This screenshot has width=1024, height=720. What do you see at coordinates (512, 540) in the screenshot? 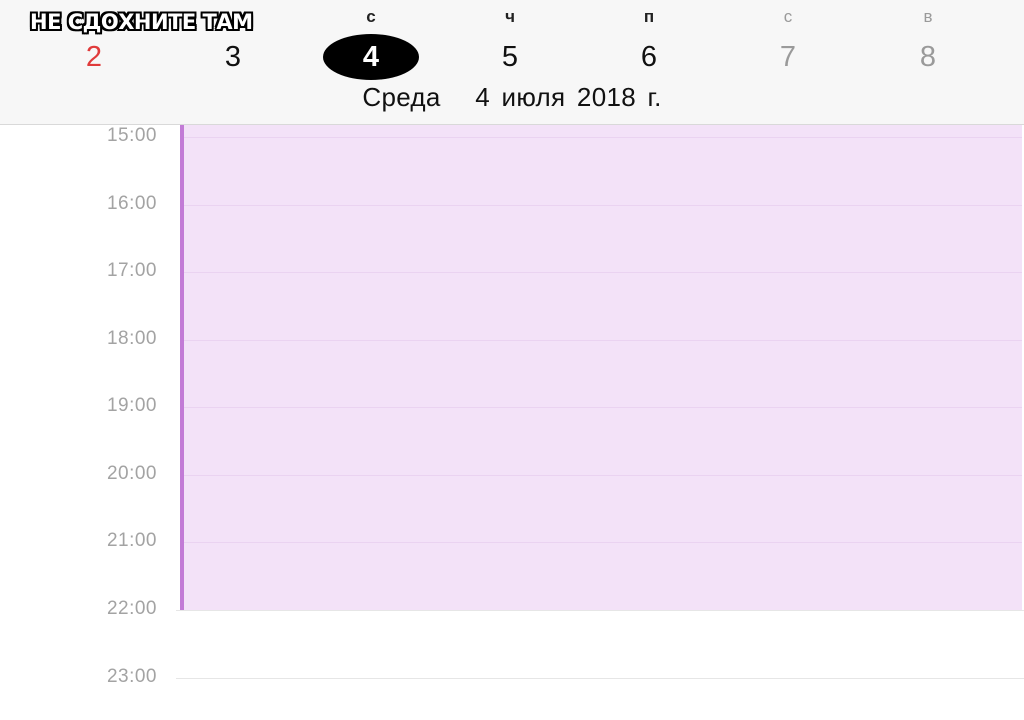
I see `hour-row: 21:00` at bounding box center [512, 540].